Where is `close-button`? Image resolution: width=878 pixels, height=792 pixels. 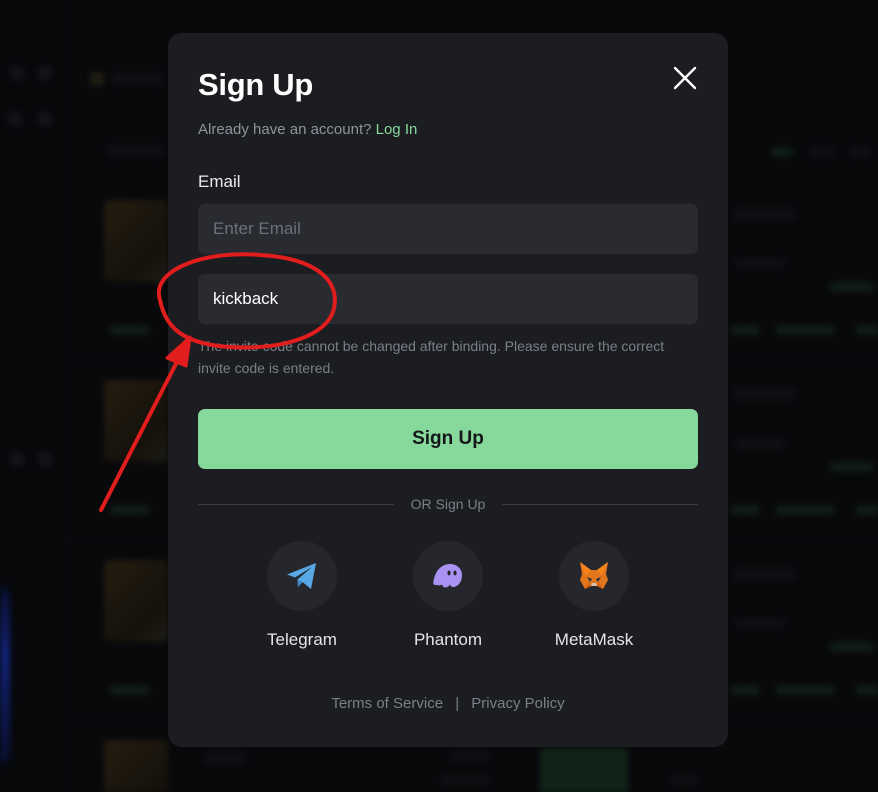
close-button is located at coordinates (685, 78).